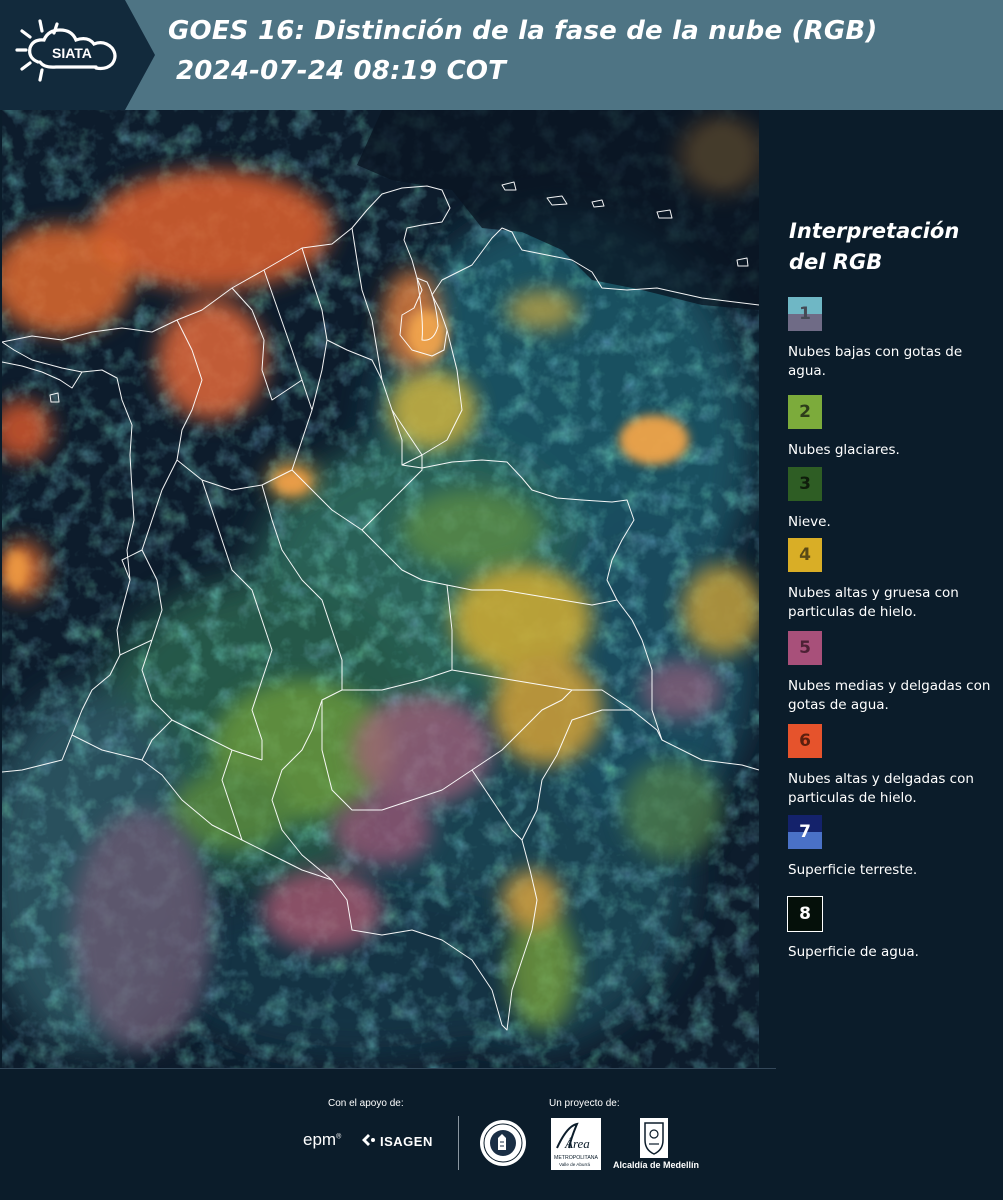 Image resolution: width=1003 pixels, height=1200 pixels. What do you see at coordinates (809, 522) in the screenshot?
I see `legend-label: Nieve.` at bounding box center [809, 522].